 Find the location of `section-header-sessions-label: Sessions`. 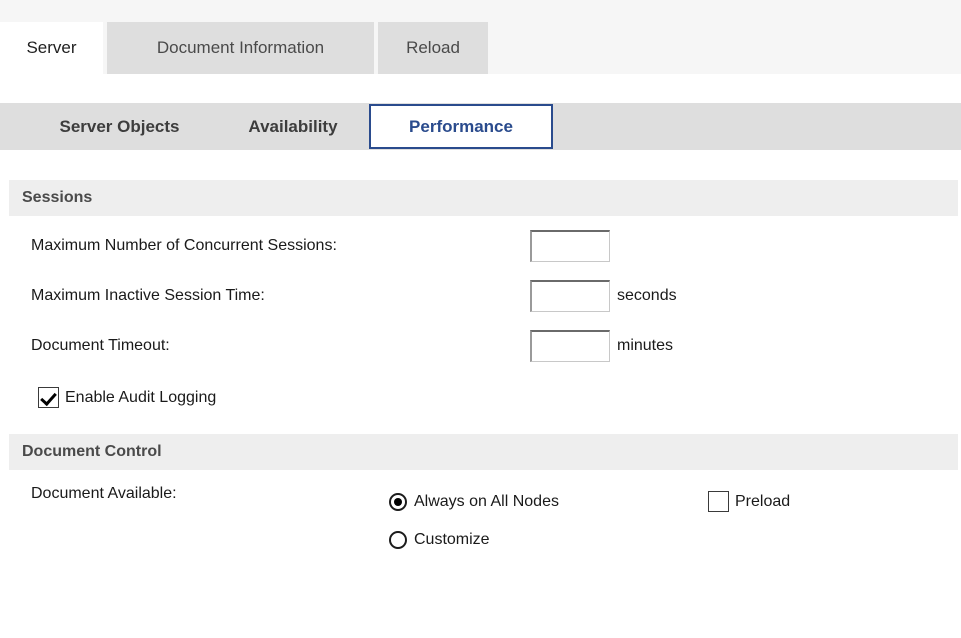

section-header-sessions-label: Sessions is located at coordinates (57, 197).